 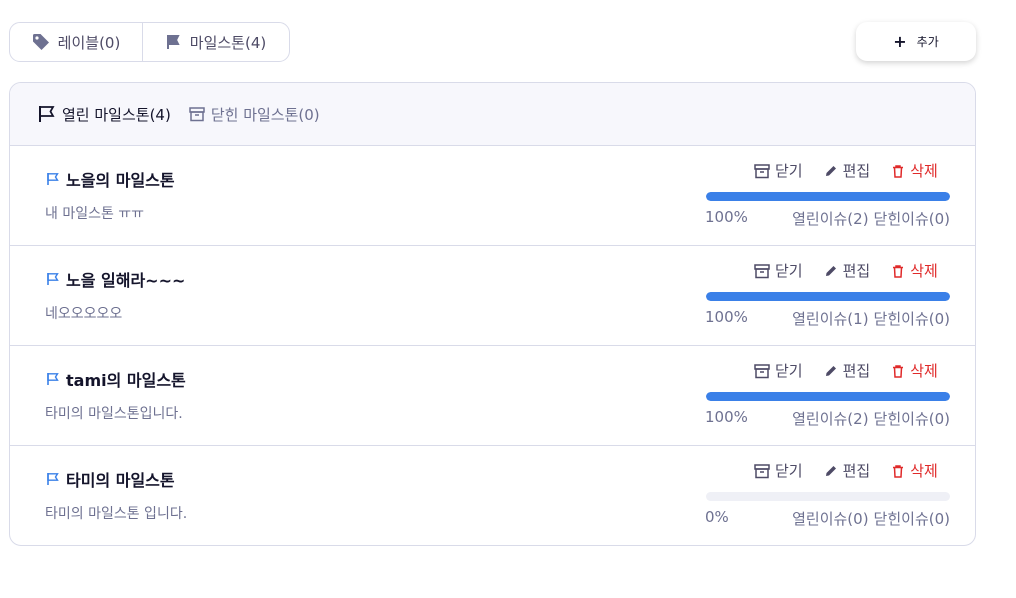 What do you see at coordinates (41, 42) in the screenshot?
I see `tag-icon` at bounding box center [41, 42].